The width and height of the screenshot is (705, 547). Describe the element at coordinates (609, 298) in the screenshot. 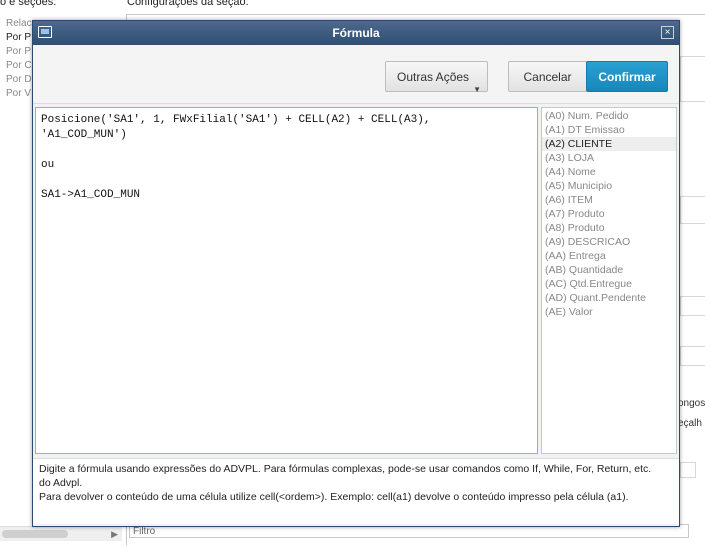

I see `field-list-item: (AD) Quant.Pendente` at that location.